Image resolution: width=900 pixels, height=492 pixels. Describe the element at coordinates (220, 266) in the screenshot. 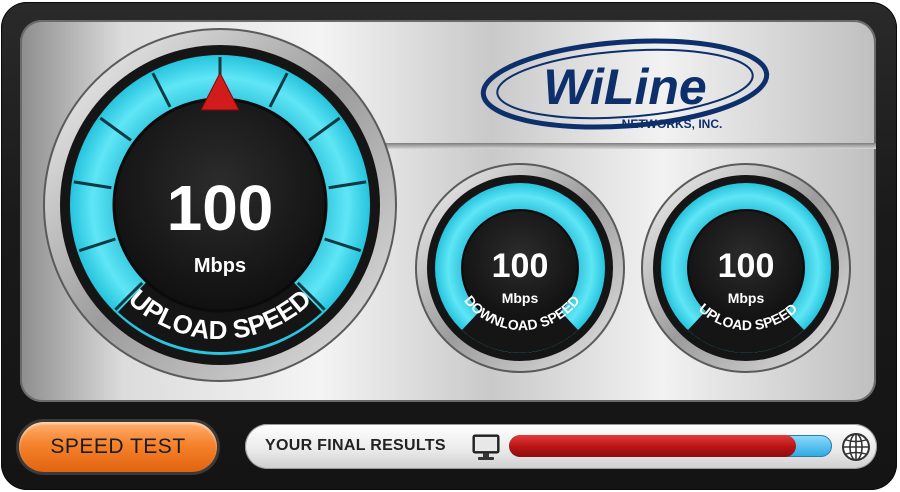

I see `main-gauge-unit: Mbps` at that location.